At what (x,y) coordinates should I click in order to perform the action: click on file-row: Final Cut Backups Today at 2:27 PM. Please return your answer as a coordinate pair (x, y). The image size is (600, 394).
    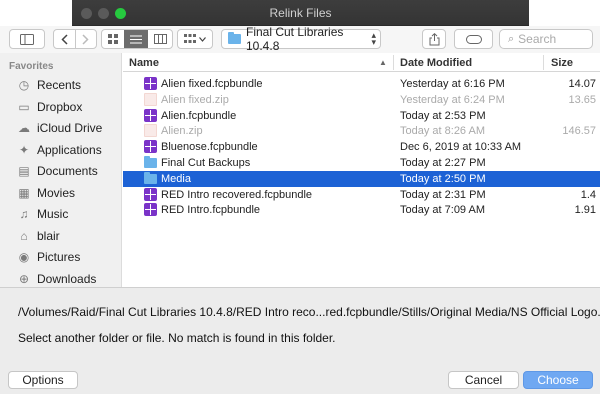
    Looking at the image, I should click on (361, 163).